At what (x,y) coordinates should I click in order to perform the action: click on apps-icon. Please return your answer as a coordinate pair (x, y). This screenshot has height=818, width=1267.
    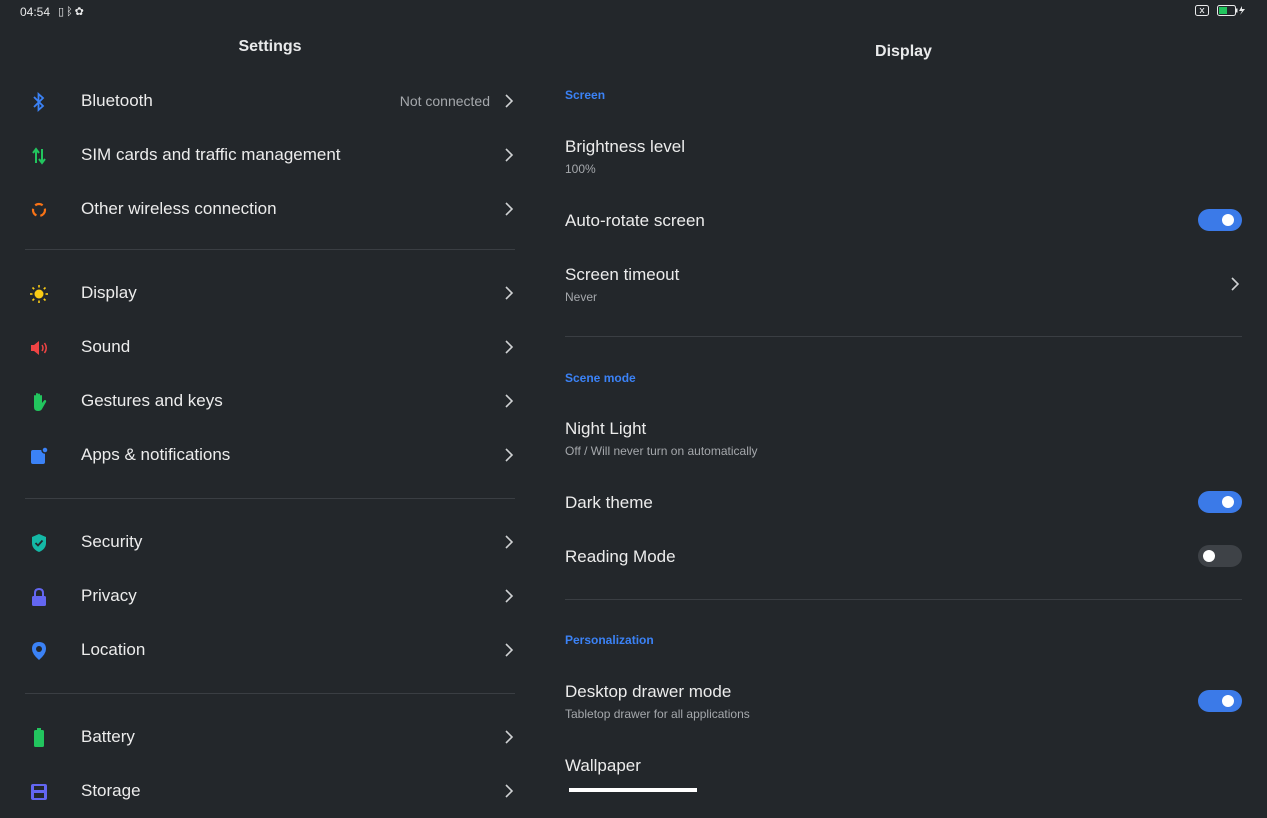
    Looking at the image, I should click on (39, 456).